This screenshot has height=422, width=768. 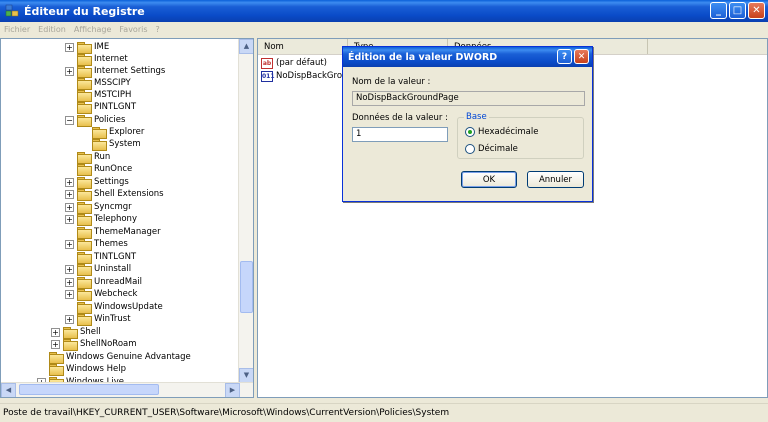 What do you see at coordinates (245, 211) in the screenshot?
I see `tree-vertical-scrollbar: ▲ ▼` at bounding box center [245, 211].